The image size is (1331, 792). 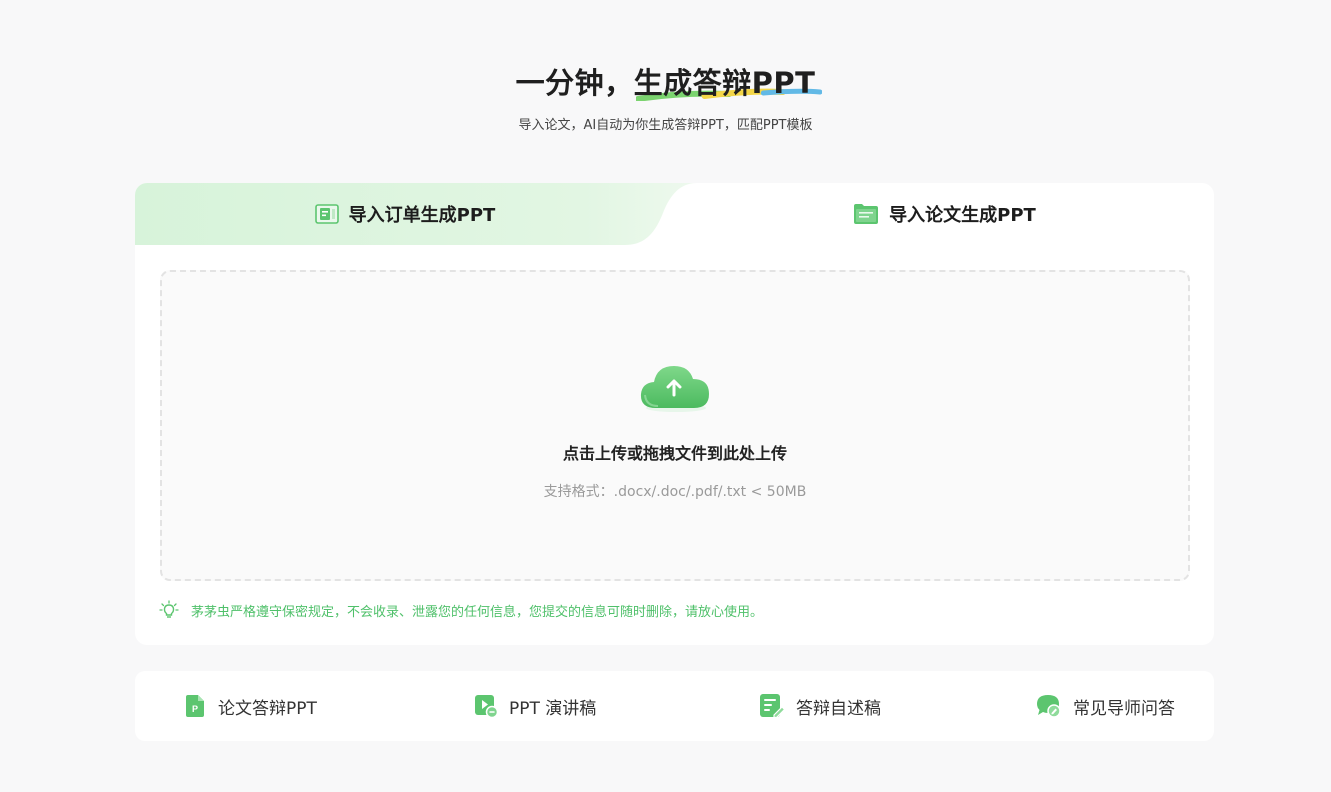 I want to click on upload-title: 点击上传或拖拽文件到此处上传, so click(x=674, y=453).